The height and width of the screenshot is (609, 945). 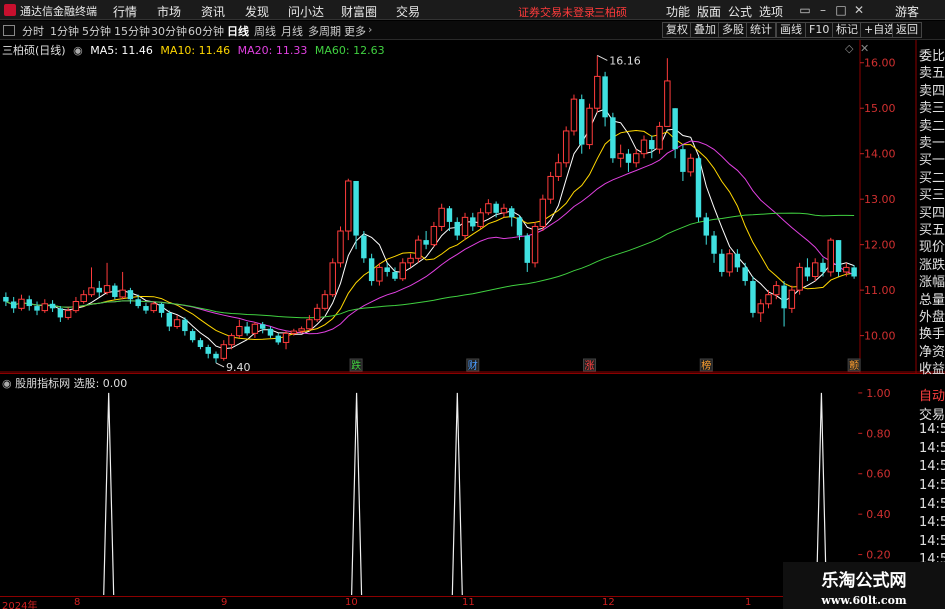 What do you see at coordinates (206, 31) in the screenshot?
I see `period-60min: 60分钟` at bounding box center [206, 31].